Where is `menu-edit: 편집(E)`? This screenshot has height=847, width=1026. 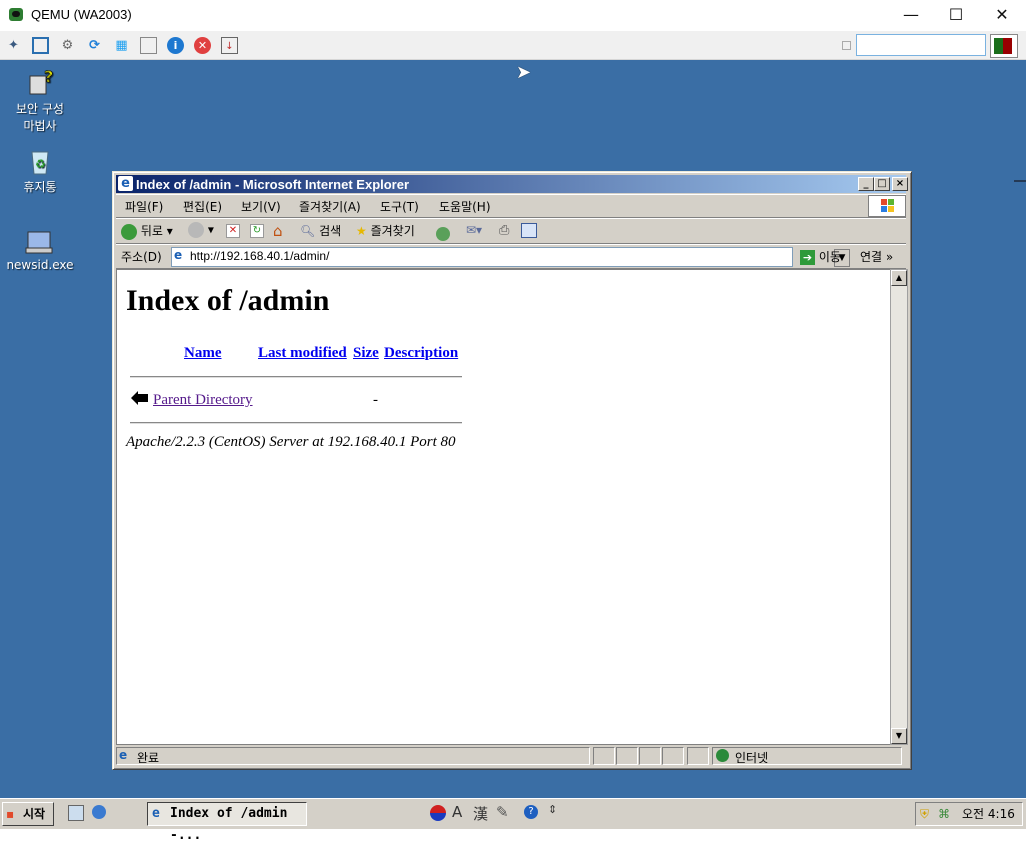
menu-edit: 편집(E) is located at coordinates (202, 206).